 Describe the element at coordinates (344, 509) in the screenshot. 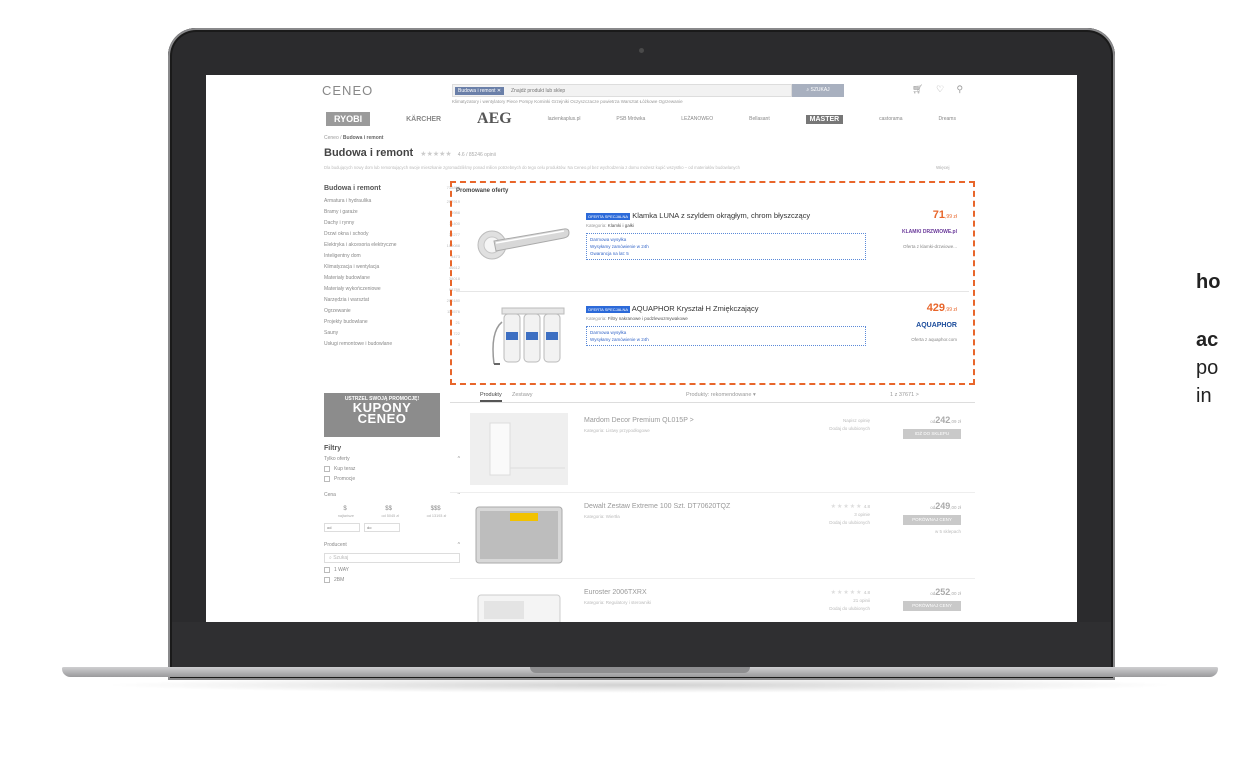

I see `price-level: $` at that location.